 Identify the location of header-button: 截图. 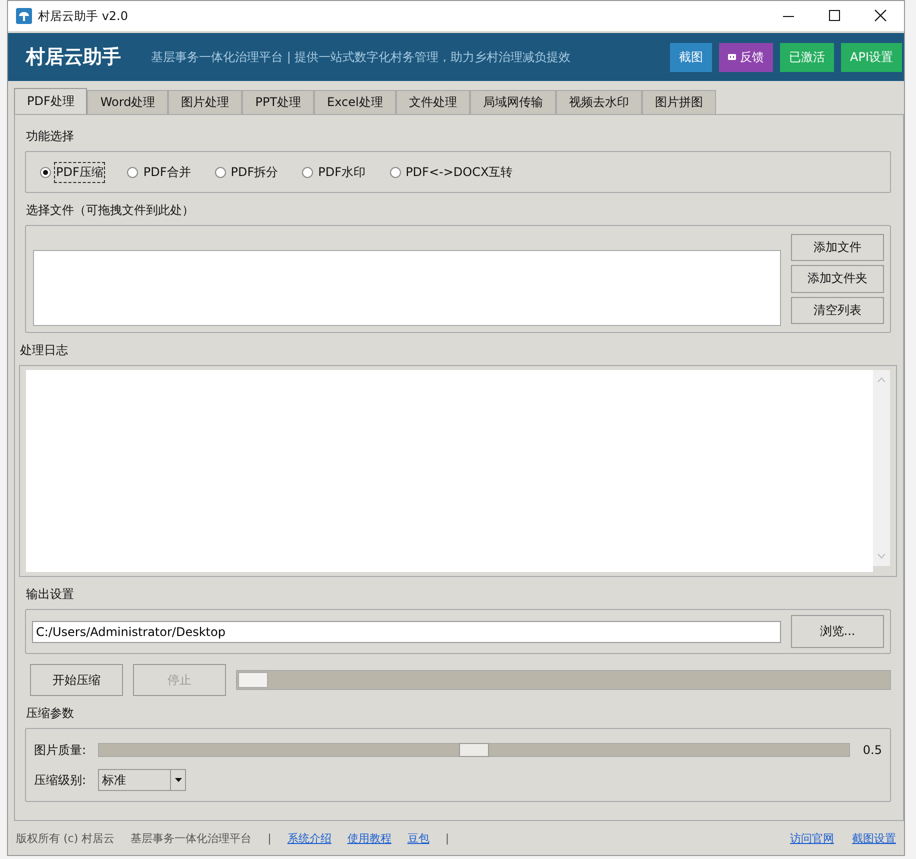
(691, 57).